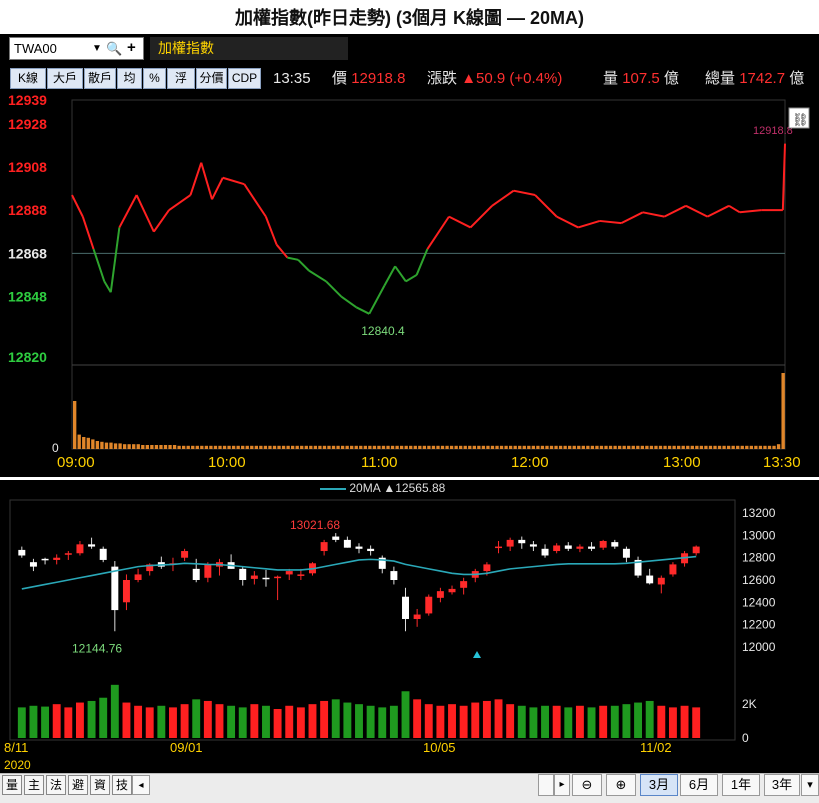 This screenshot has width=819, height=803. What do you see at coordinates (810, 785) in the screenshot?
I see `range-dropdown: ▾` at bounding box center [810, 785].